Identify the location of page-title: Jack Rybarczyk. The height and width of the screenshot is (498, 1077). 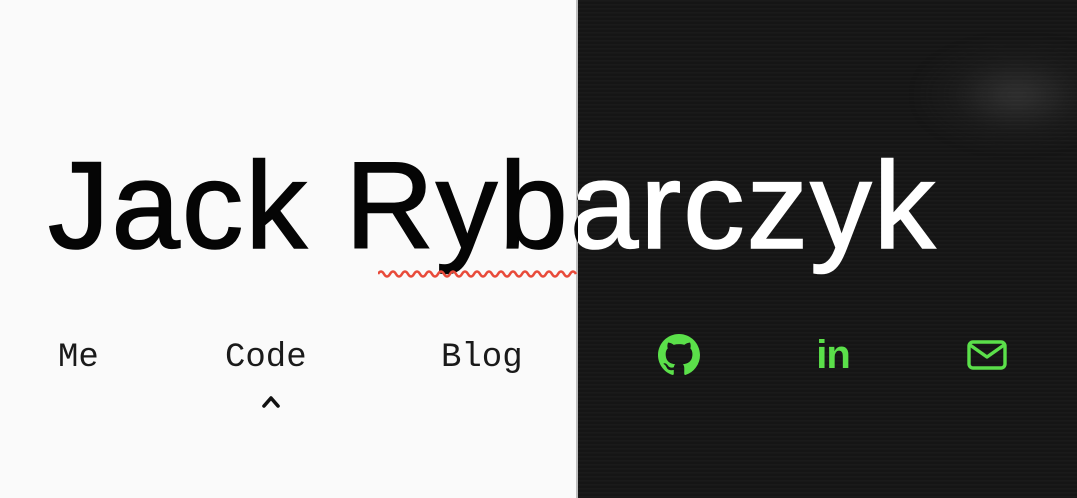
(312, 206).